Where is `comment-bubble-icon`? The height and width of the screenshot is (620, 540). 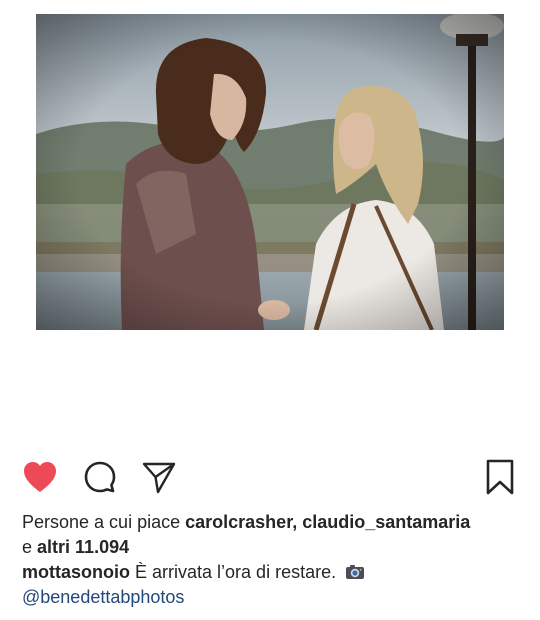
comment-bubble-icon is located at coordinates (100, 477).